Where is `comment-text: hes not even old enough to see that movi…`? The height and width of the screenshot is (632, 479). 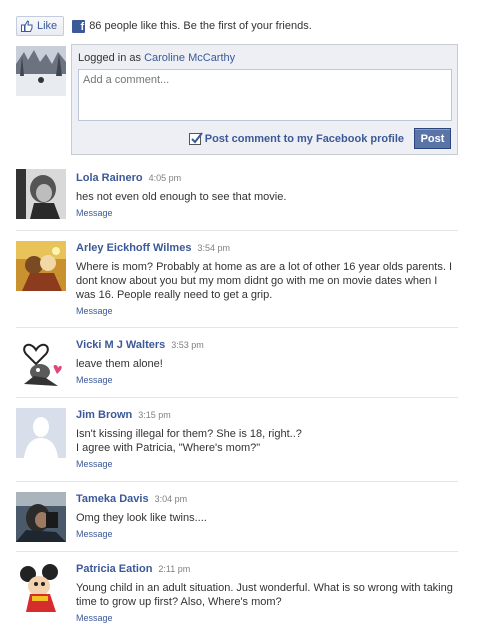
comment-text: hes not even old enough to see that movi… is located at coordinates (181, 197).